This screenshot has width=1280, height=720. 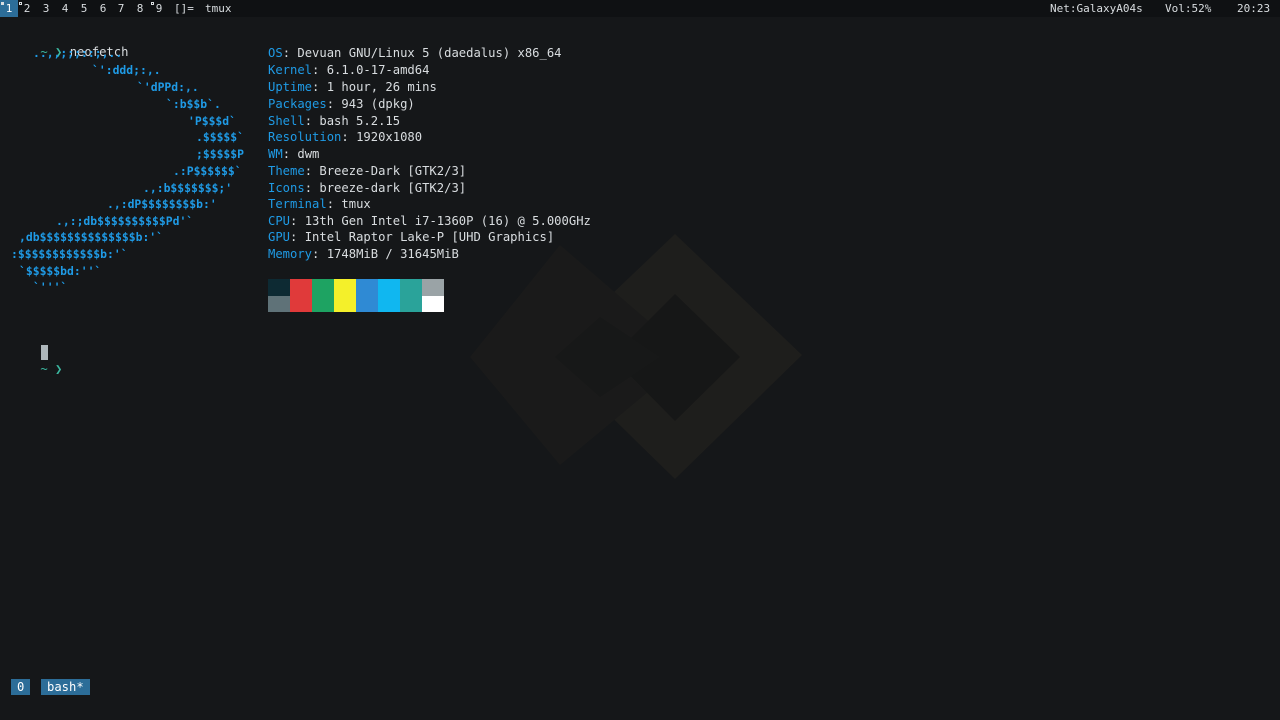 I want to click on tag-label: 3, so click(x=46, y=8).